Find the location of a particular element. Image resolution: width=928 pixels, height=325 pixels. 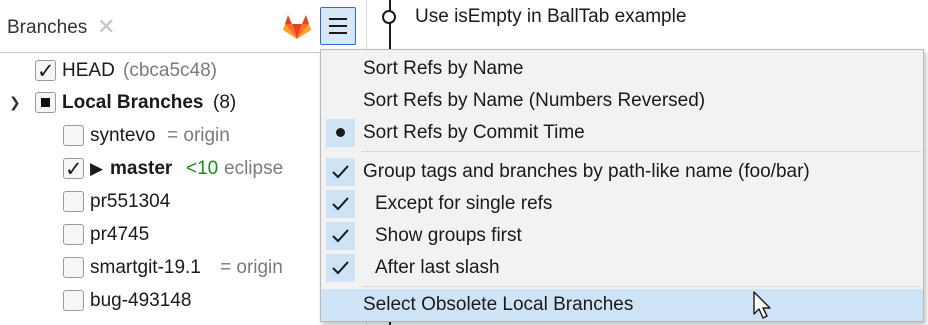

branch-name: bug-493148 is located at coordinates (141, 300).